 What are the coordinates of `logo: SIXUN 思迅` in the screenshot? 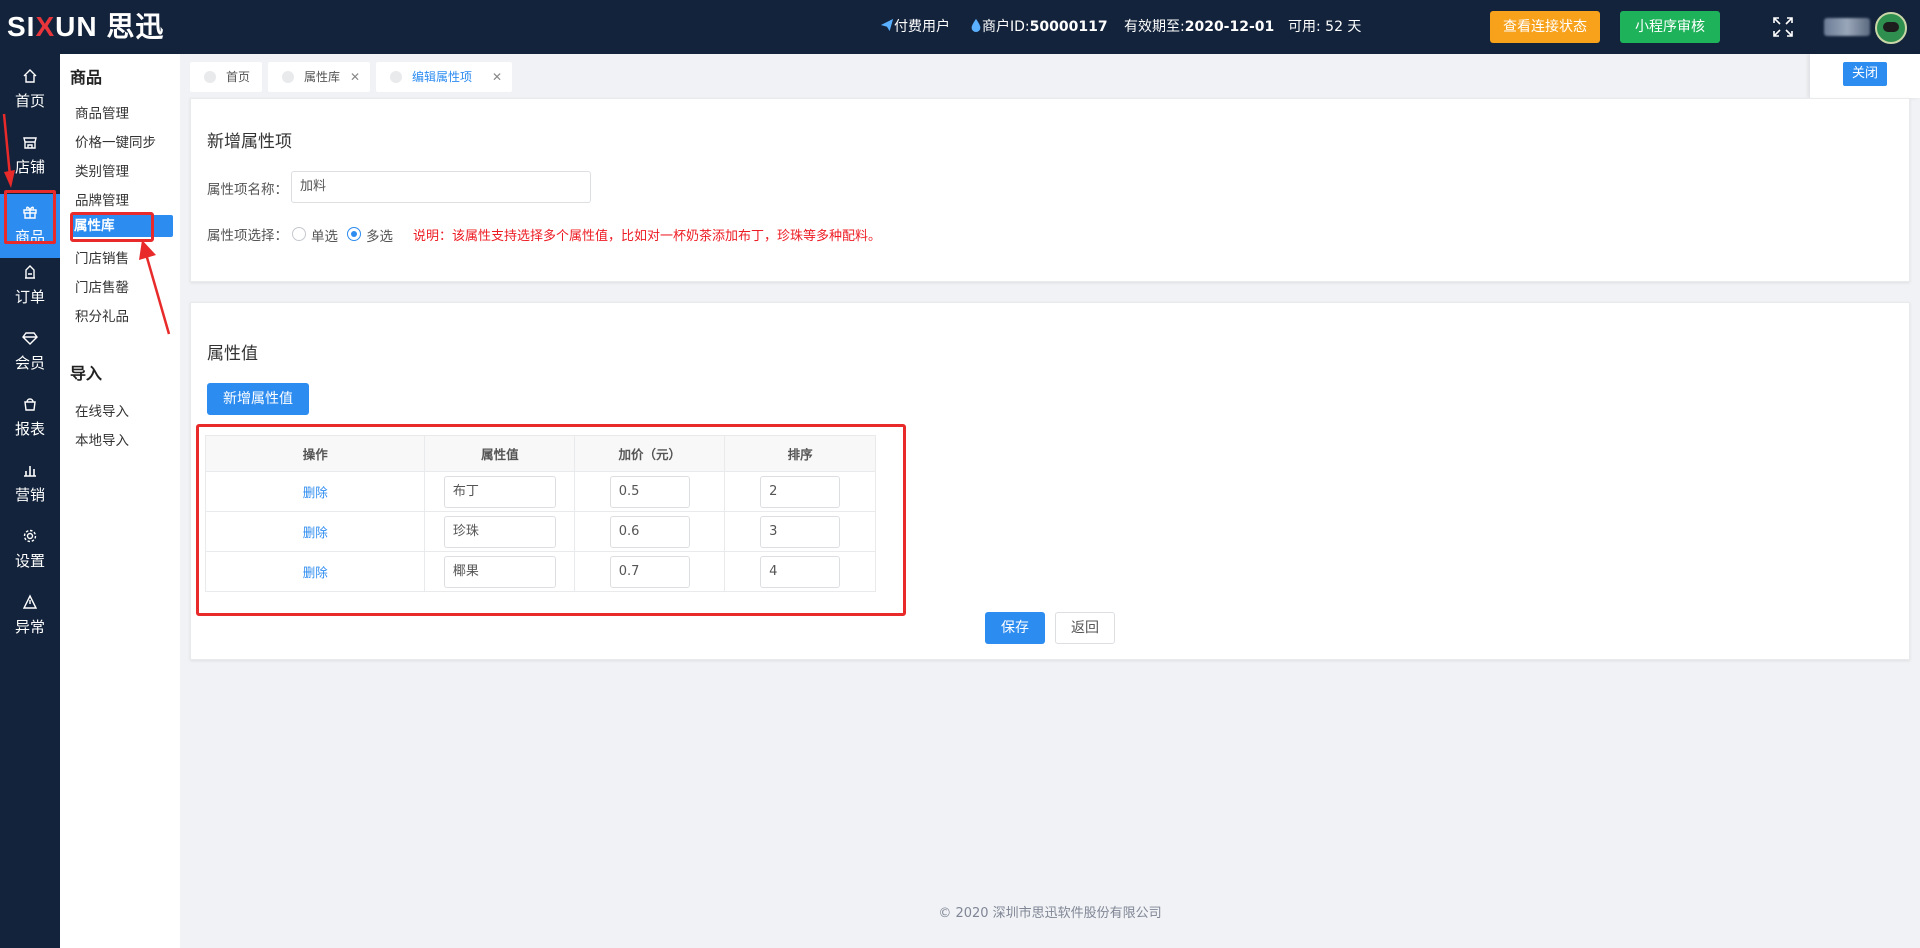 It's located at (85, 27).